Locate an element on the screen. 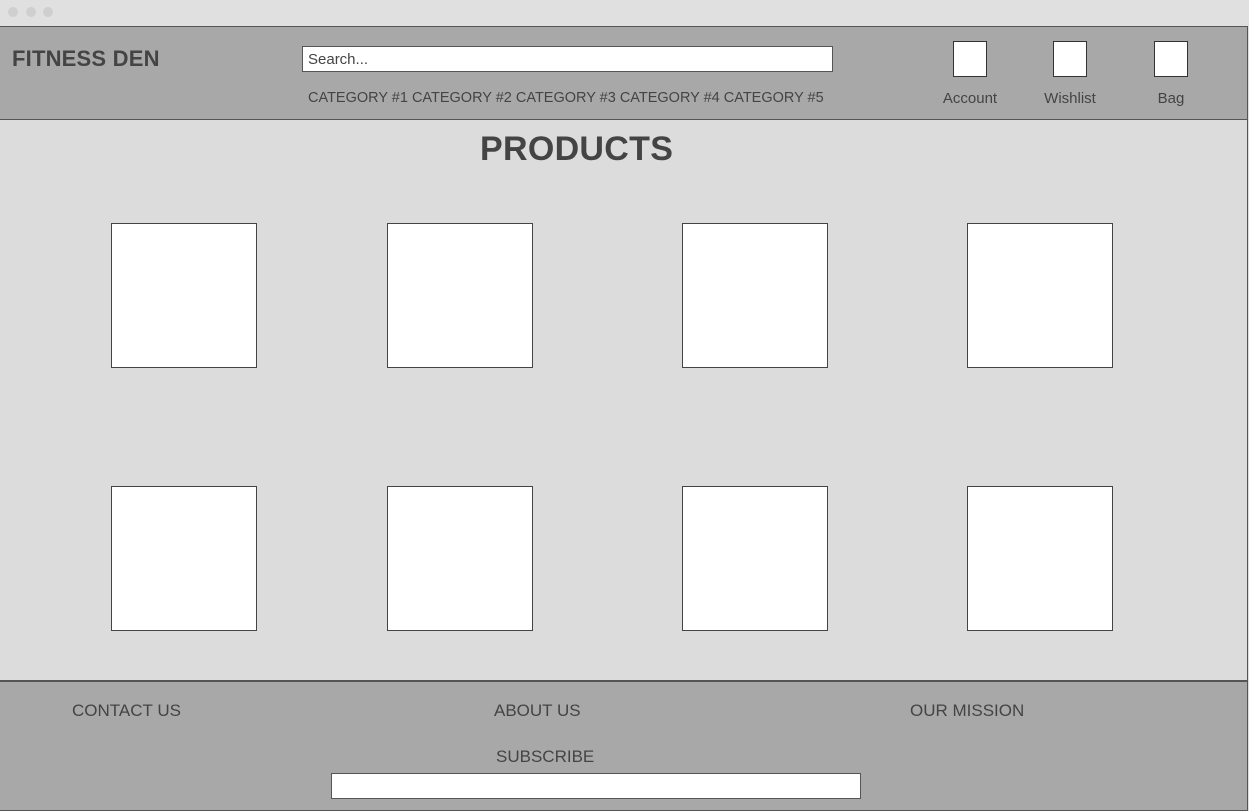  window-title-bar is located at coordinates (624, 13).